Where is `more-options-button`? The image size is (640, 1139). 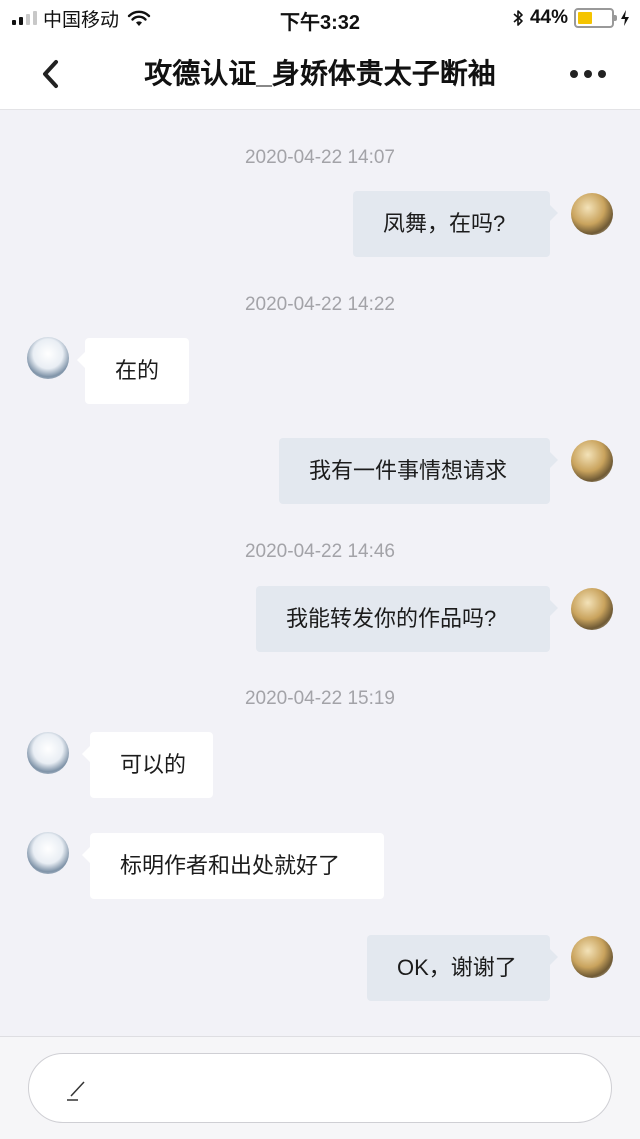 more-options-button is located at coordinates (588, 74).